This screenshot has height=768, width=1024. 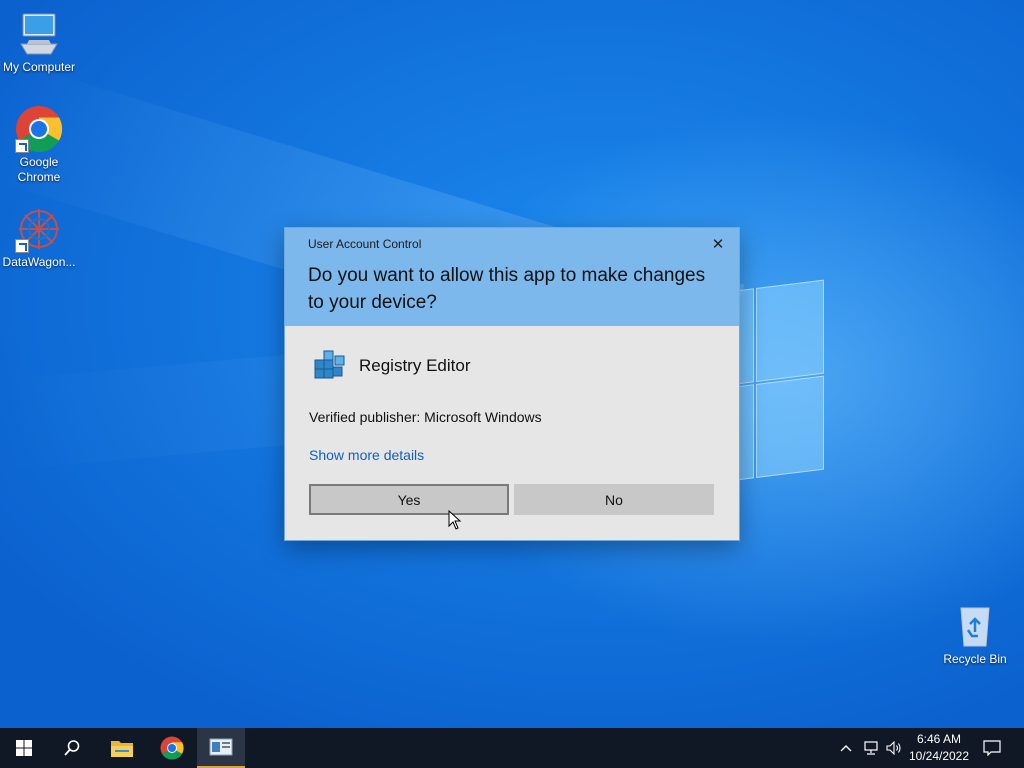 I want to click on search-icon, so click(x=72, y=748).